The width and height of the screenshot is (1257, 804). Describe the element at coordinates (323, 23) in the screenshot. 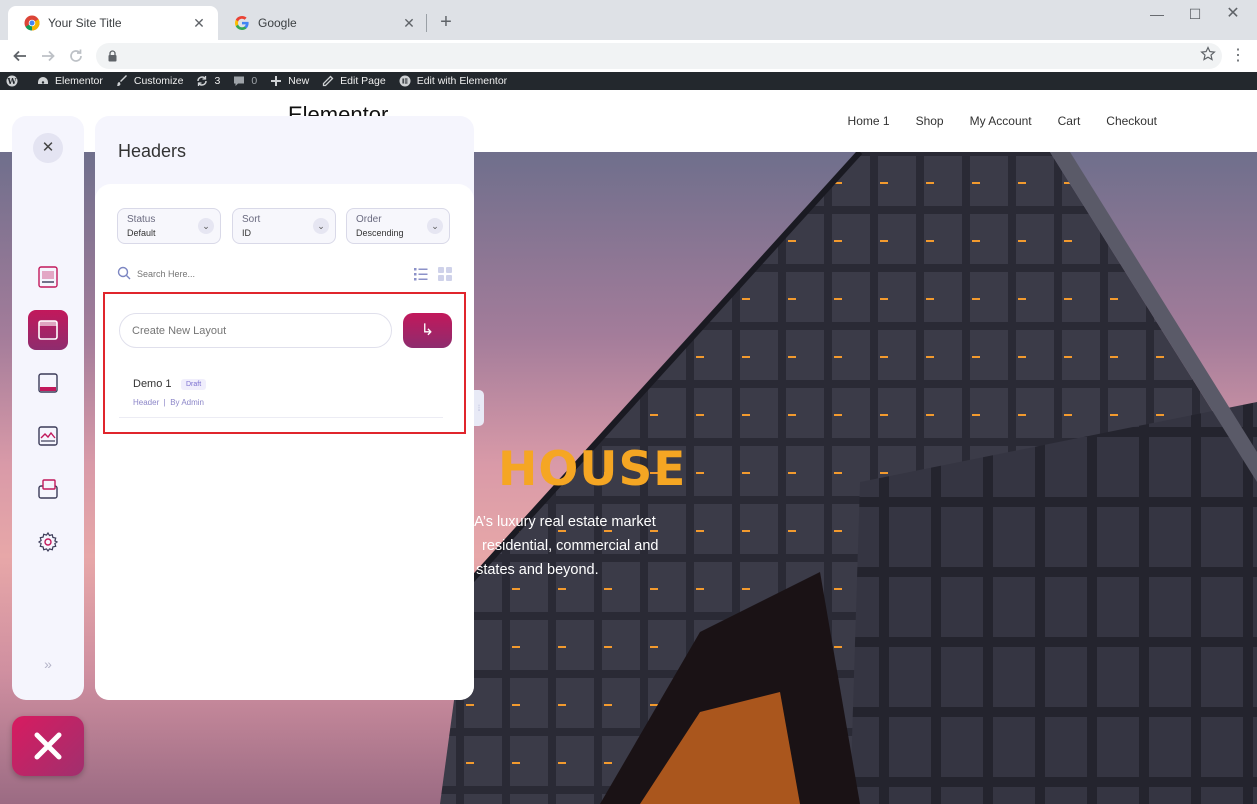

I see `browser-tab-google: Google ✕` at that location.